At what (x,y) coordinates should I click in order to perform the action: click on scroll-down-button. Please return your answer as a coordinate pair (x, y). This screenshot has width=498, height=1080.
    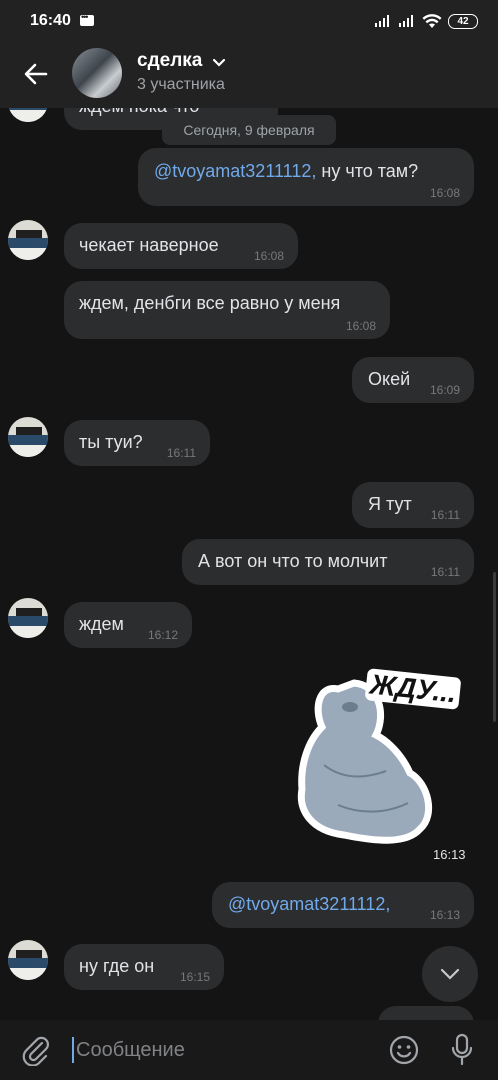
    Looking at the image, I should click on (450, 974).